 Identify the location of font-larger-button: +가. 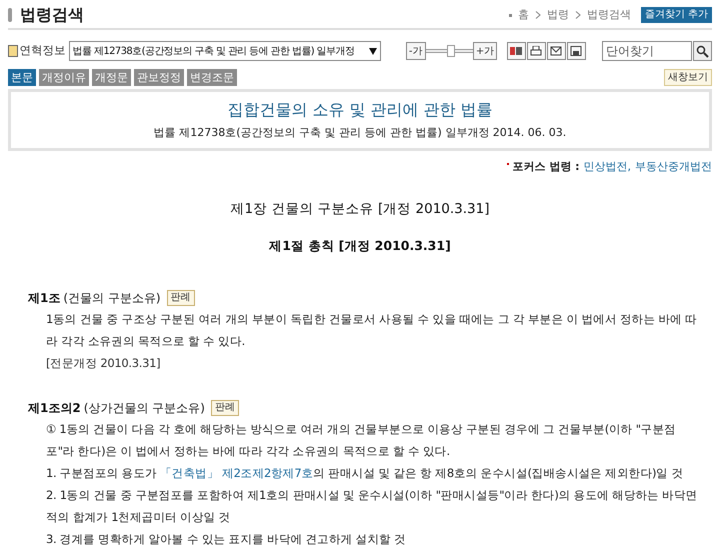
(485, 51).